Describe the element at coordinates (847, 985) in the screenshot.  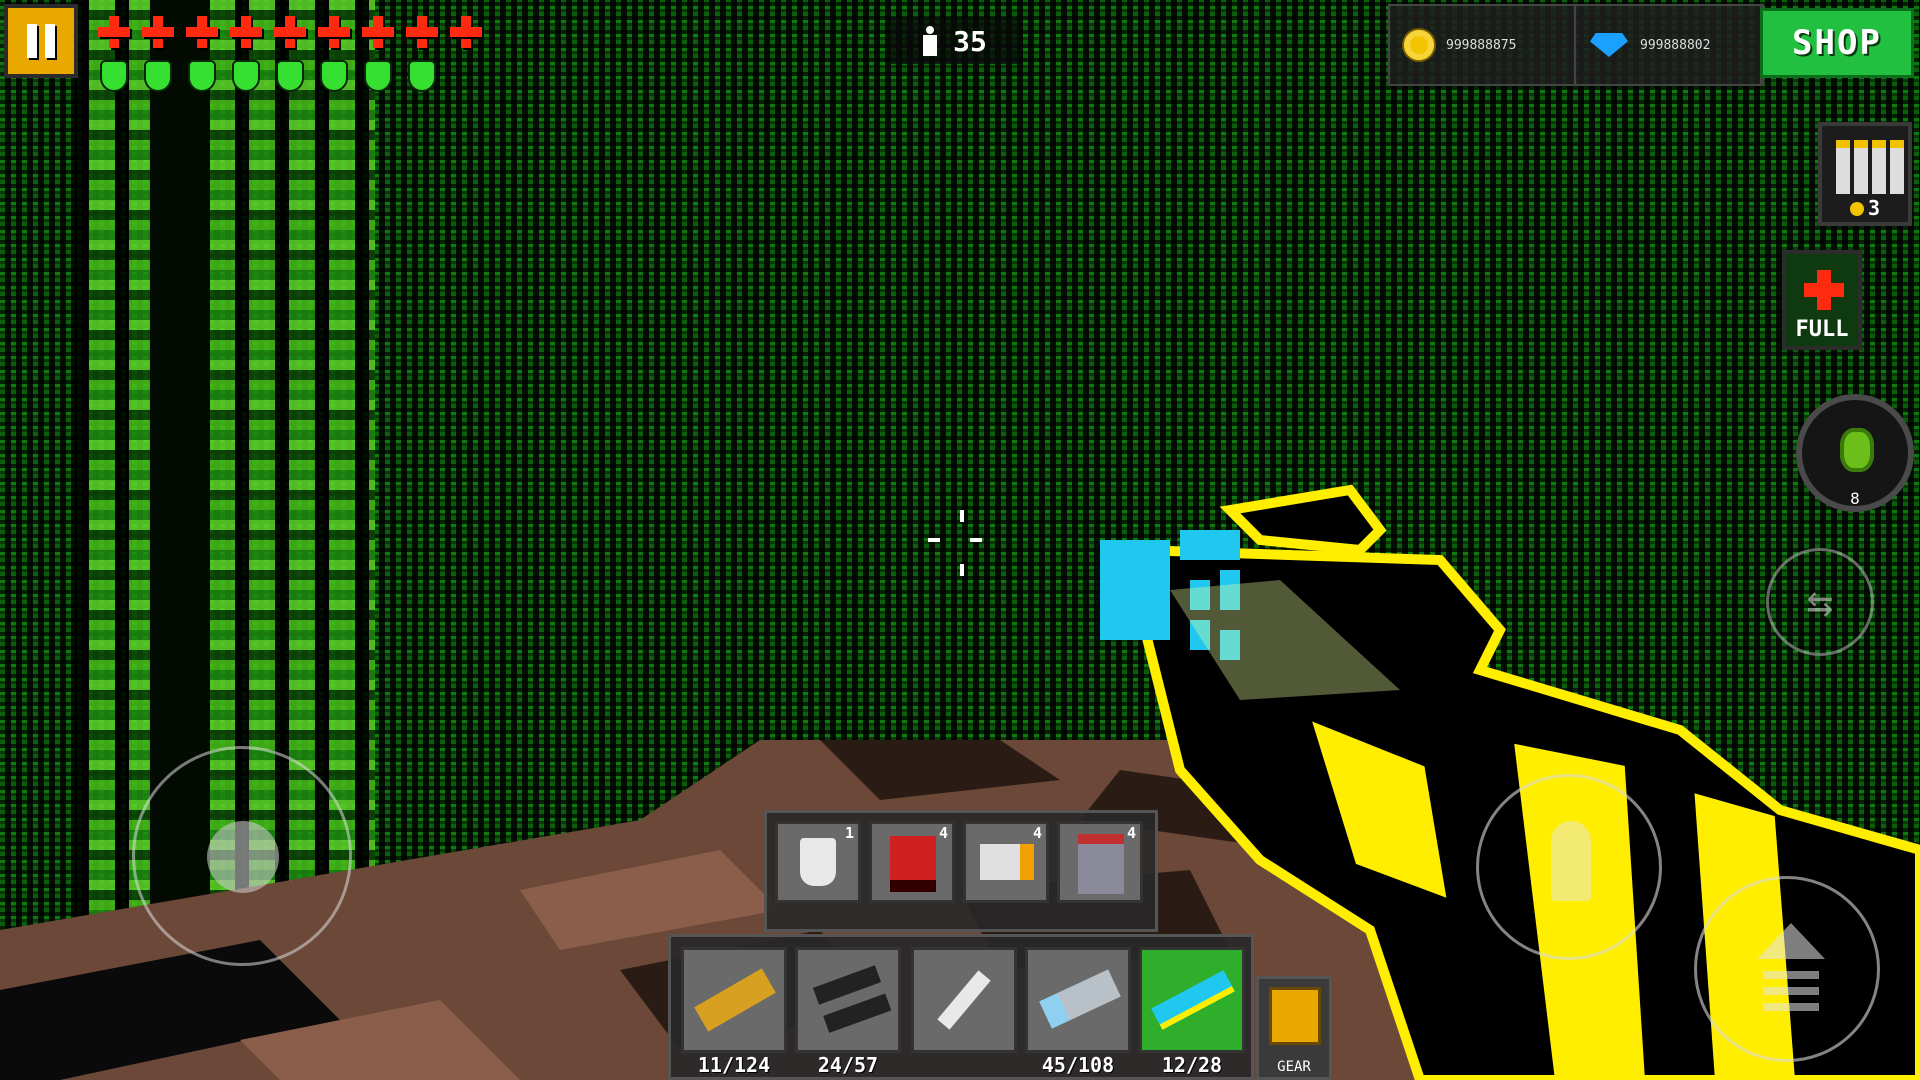
I see `dual-pistols-icon` at that location.